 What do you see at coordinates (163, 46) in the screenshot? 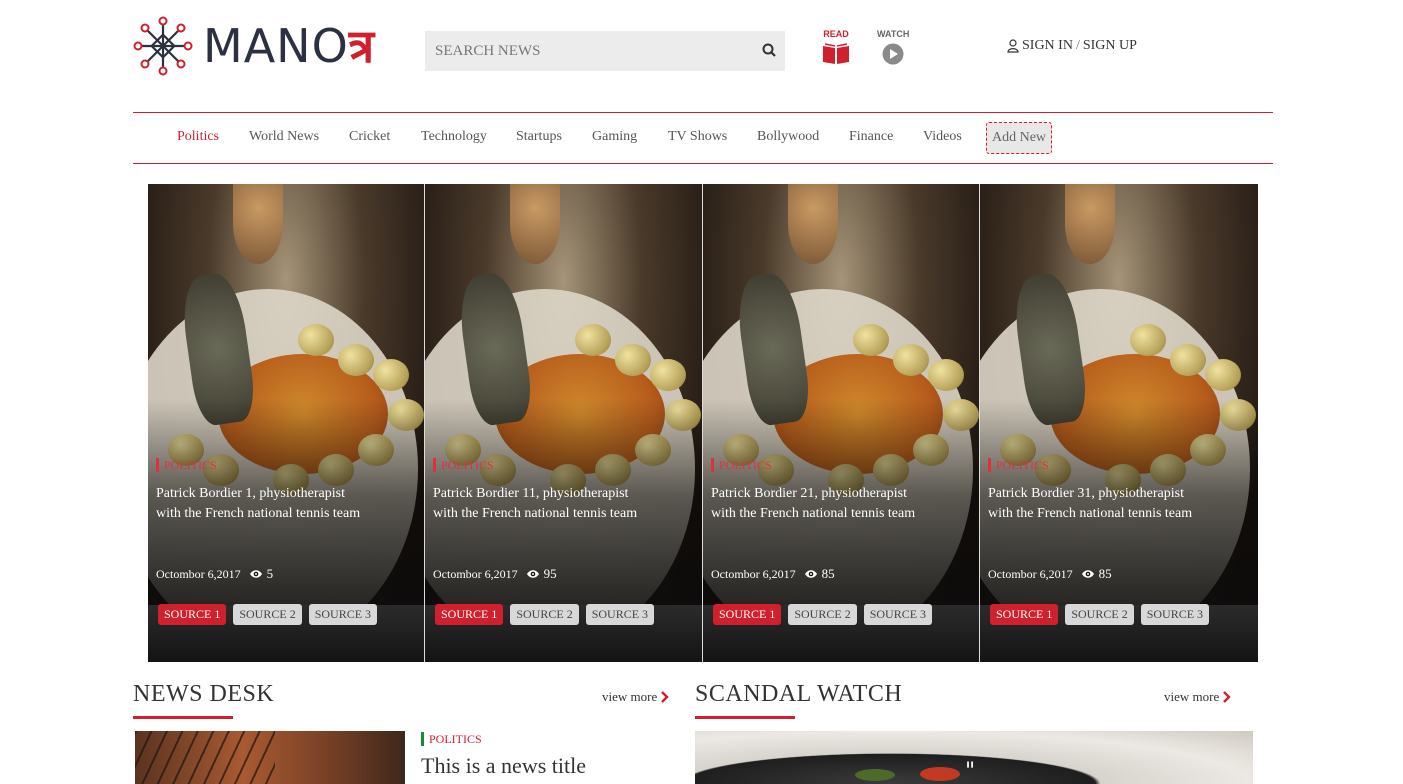
I see `network-logo-icon` at bounding box center [163, 46].